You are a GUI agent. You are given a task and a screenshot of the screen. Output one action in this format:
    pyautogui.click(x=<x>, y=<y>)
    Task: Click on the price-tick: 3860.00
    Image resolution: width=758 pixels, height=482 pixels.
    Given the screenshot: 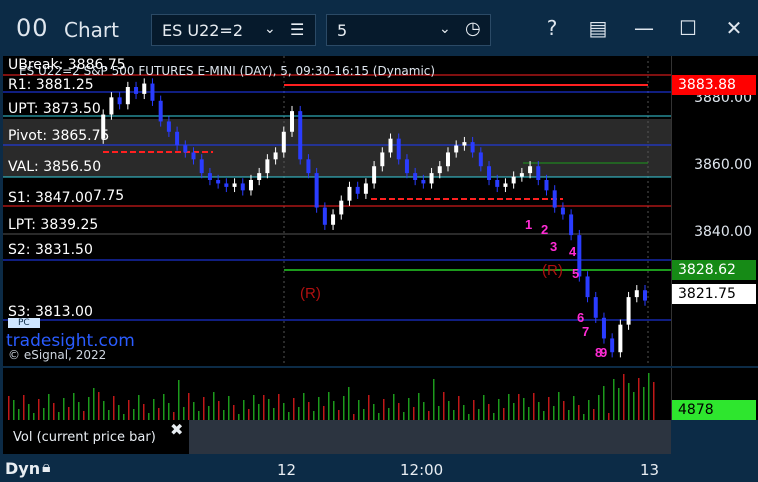 What is the action you would take?
    pyautogui.click(x=723, y=165)
    